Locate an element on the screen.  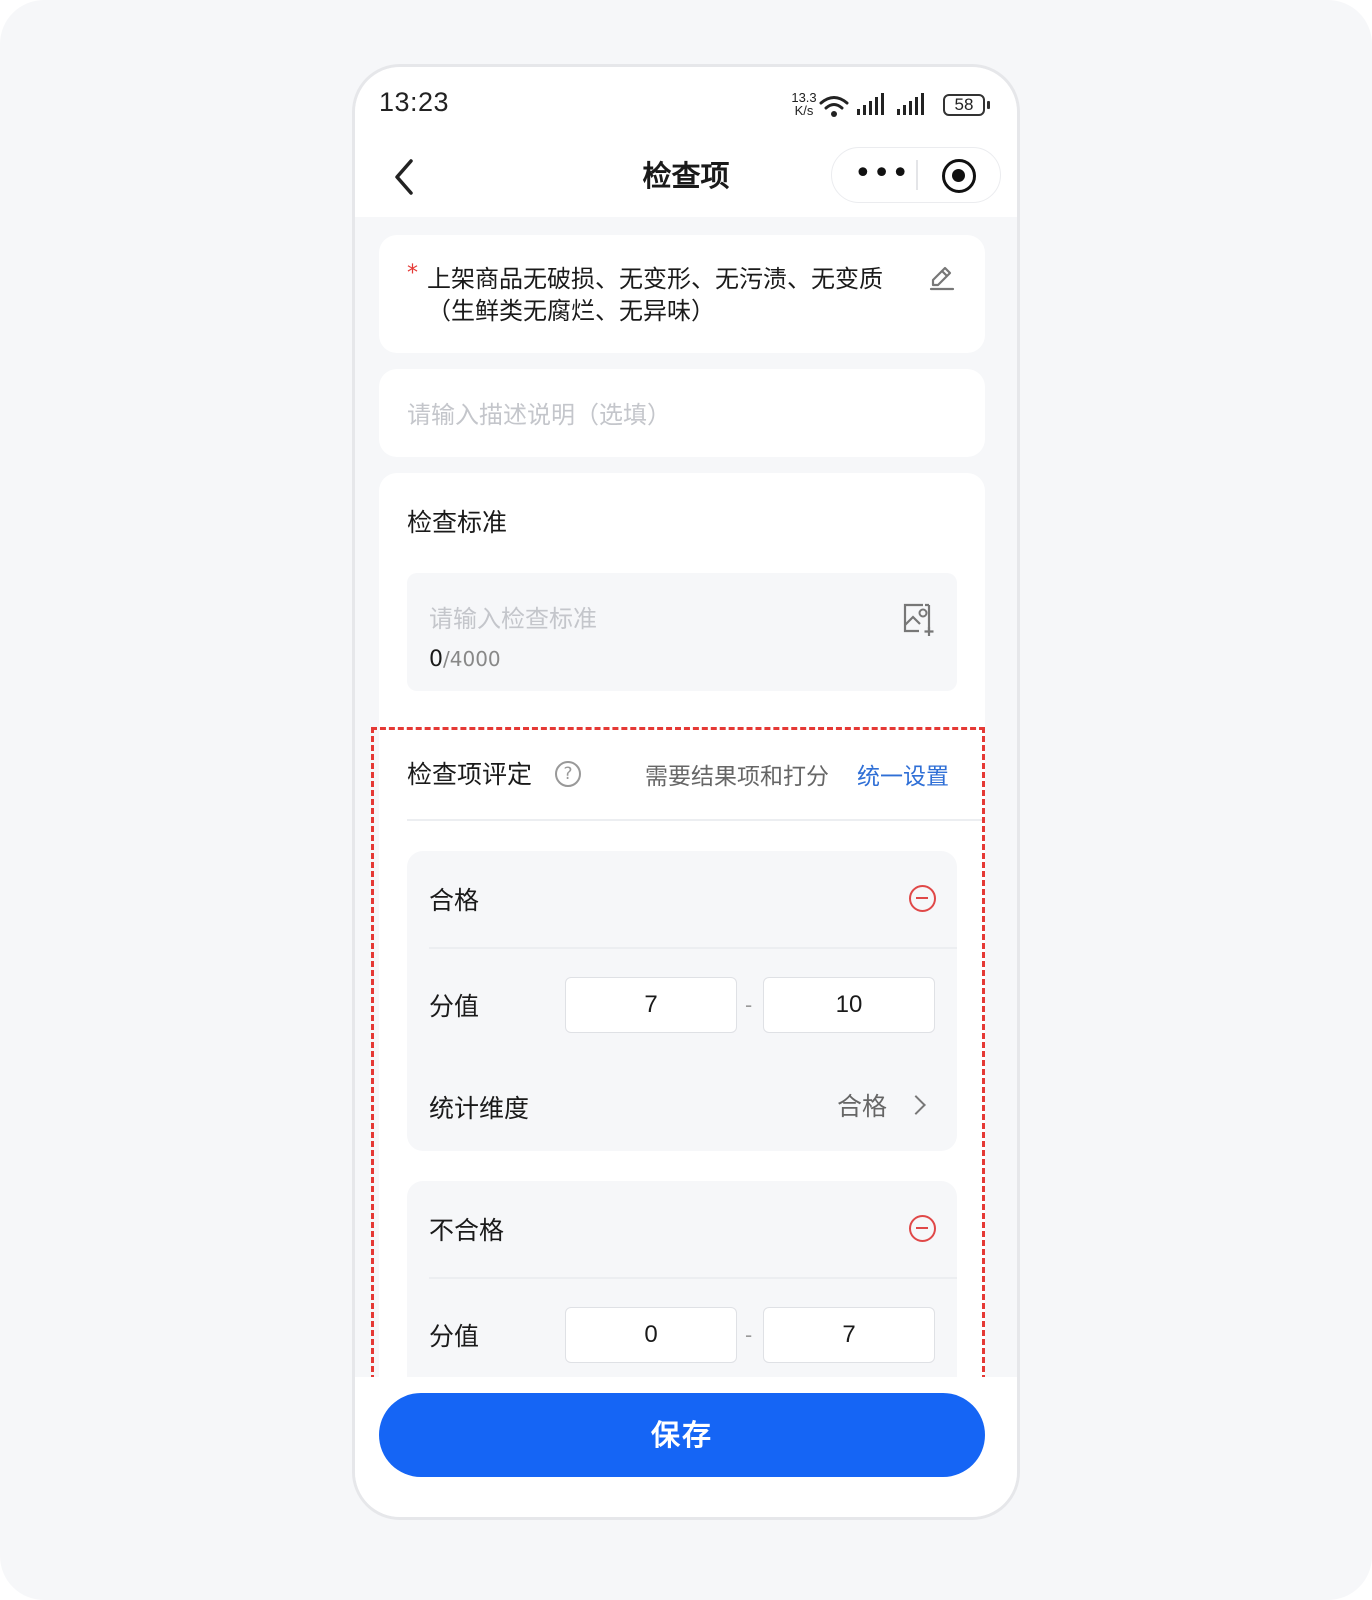
evaluation-hint: 需要结果项和打分 is located at coordinates (737, 777).